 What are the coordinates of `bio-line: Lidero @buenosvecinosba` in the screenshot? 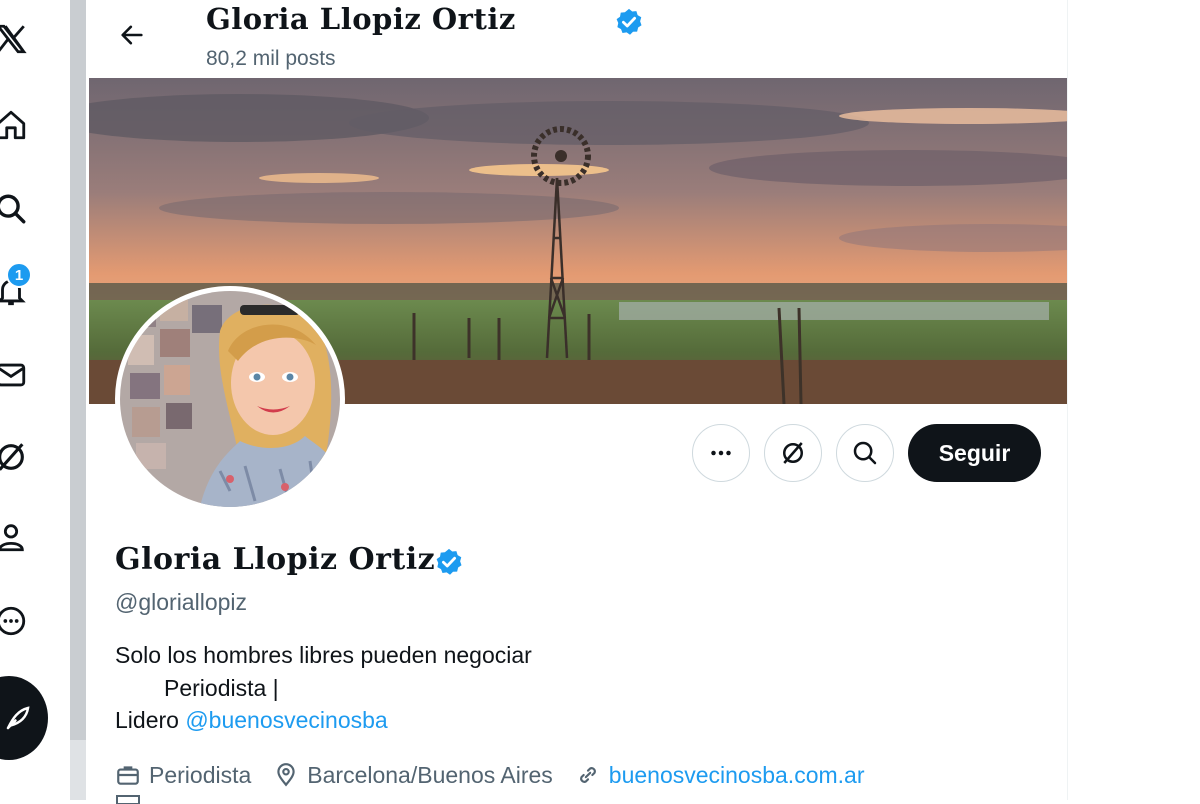 It's located at (251, 720).